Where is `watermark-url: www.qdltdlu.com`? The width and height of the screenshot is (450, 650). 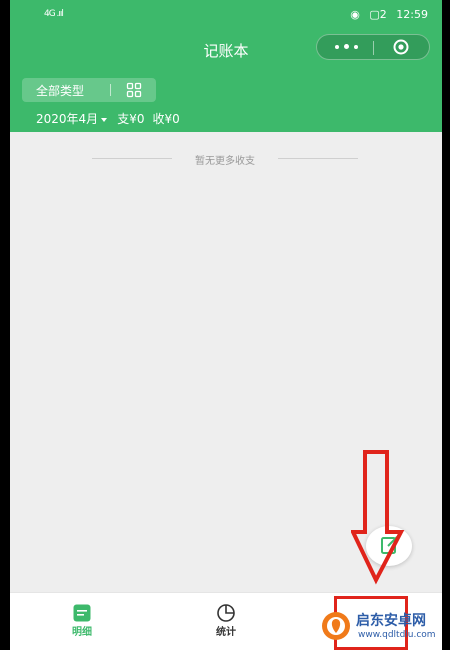
watermark-url: www.qdltdlu.com is located at coordinates (397, 635).